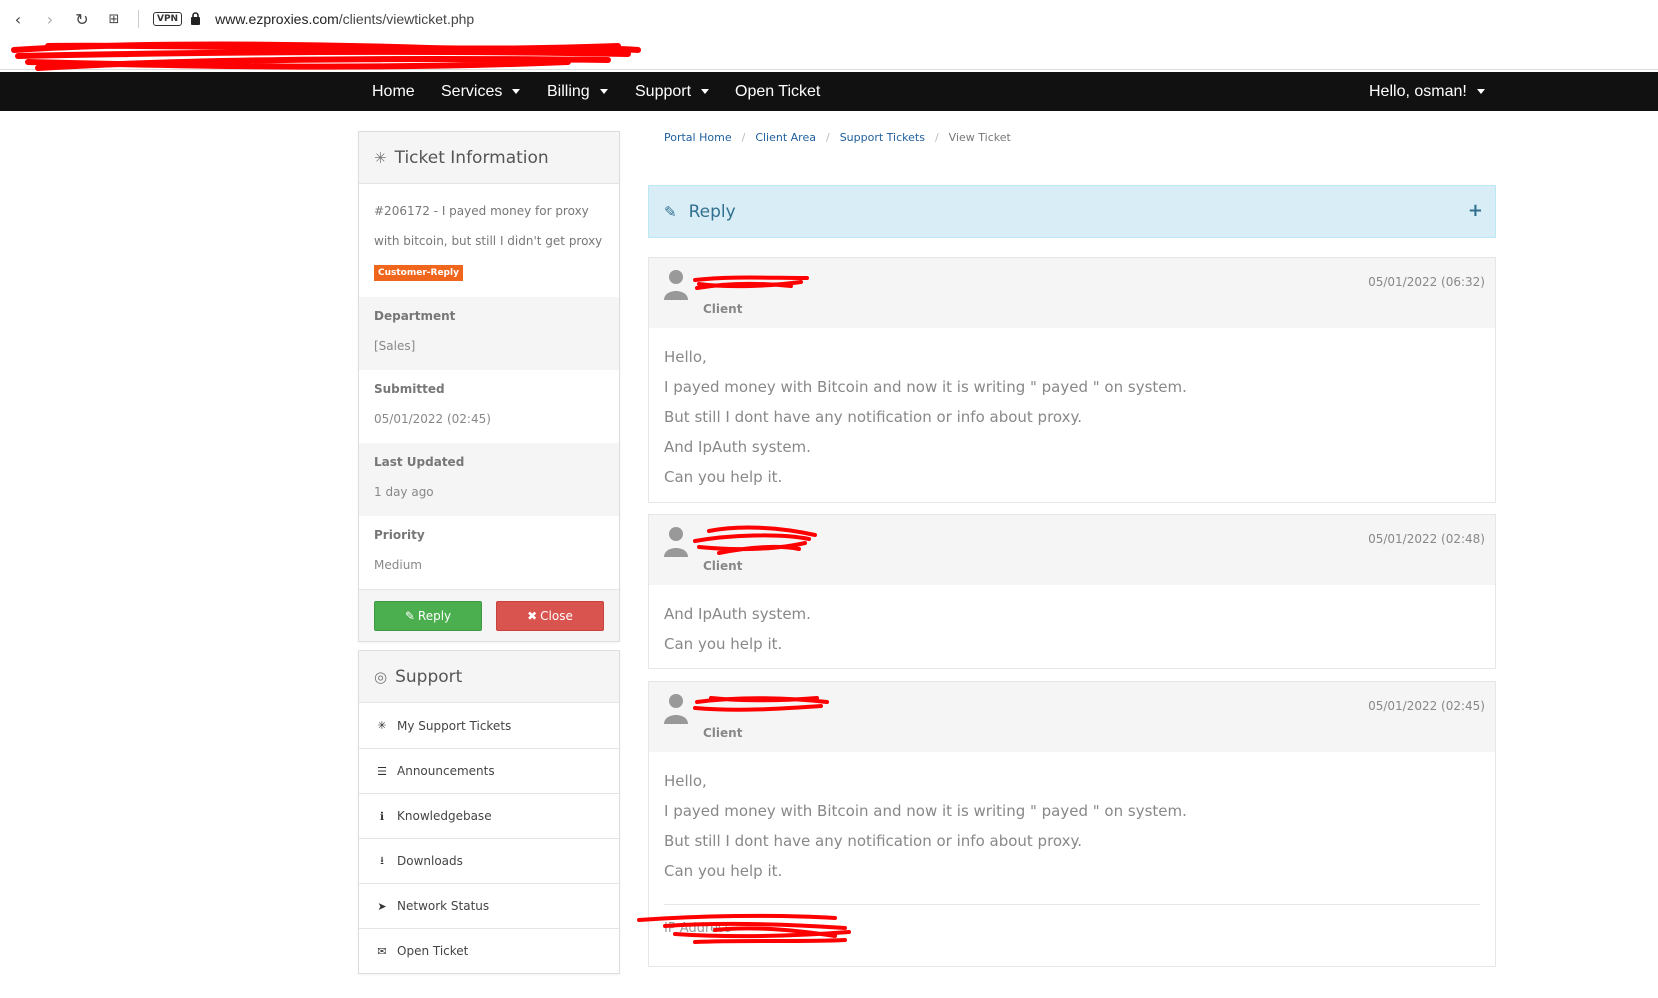 The width and height of the screenshot is (1658, 998). I want to click on sidebar-item-network-status: ➤ Network Status, so click(489, 905).